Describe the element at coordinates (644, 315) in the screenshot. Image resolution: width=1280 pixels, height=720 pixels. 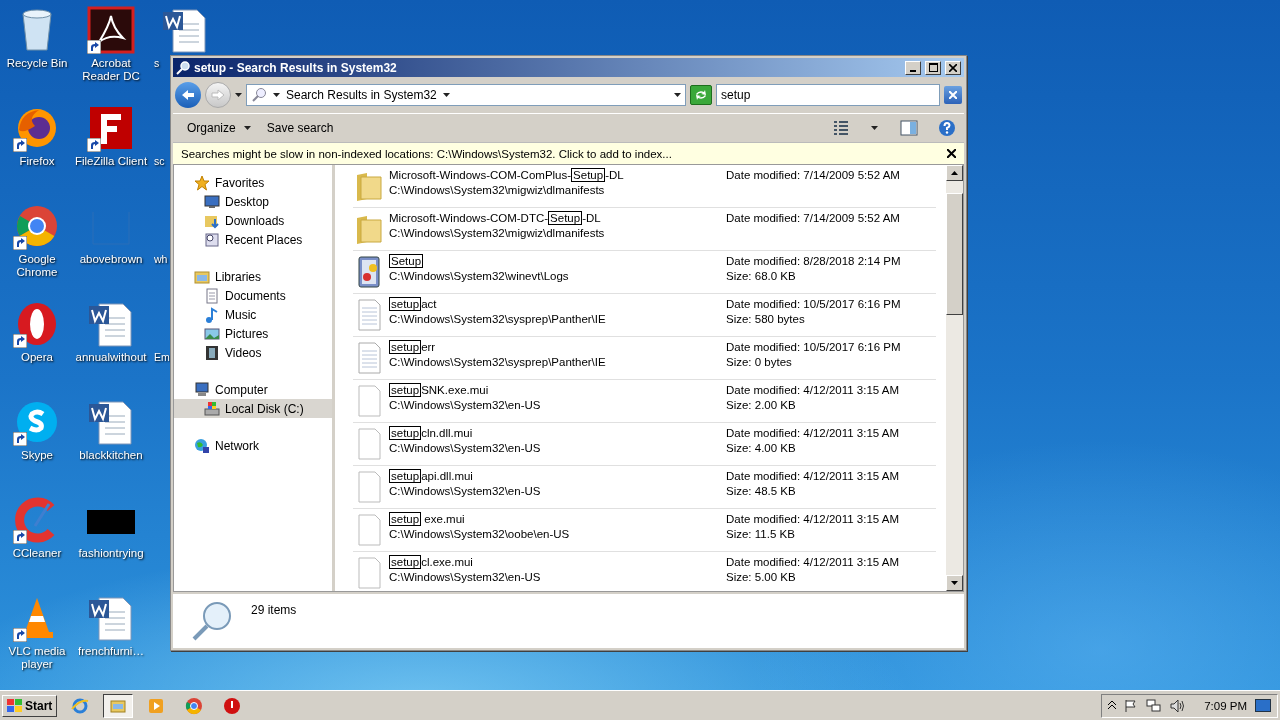
I see `result-row: setup act C:\Windows\System32\sysprep\Panther\IE Date modified: 10/5/2017 6:16 PM Size: 580 bytes` at that location.